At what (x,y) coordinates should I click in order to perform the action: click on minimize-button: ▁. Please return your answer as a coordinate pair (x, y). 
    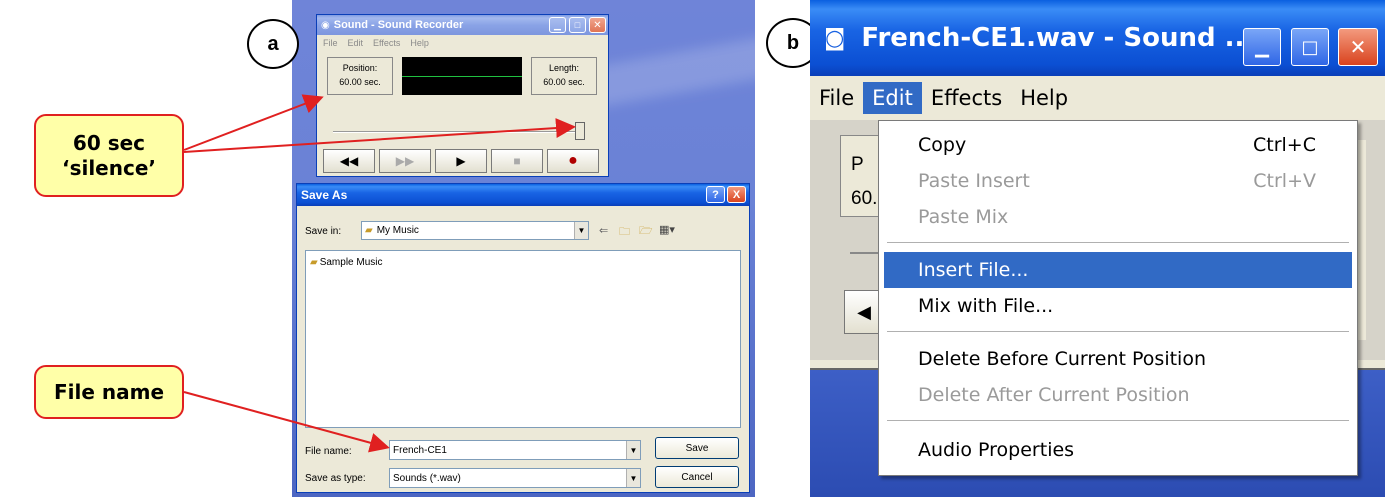
    Looking at the image, I should click on (1262, 47).